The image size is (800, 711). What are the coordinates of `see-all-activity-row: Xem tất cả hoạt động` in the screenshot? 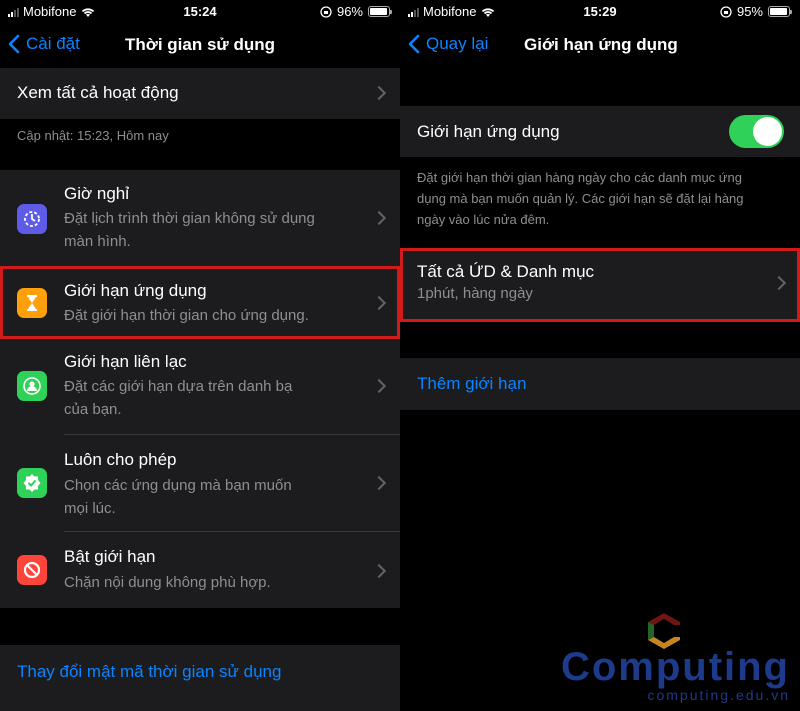 It's located at (200, 93).